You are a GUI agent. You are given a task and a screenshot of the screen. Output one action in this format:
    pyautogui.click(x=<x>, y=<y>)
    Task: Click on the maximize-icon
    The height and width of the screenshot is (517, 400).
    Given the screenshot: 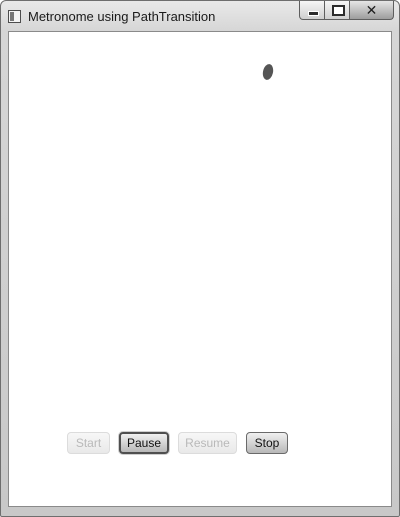 What is the action you would take?
    pyautogui.click(x=338, y=10)
    